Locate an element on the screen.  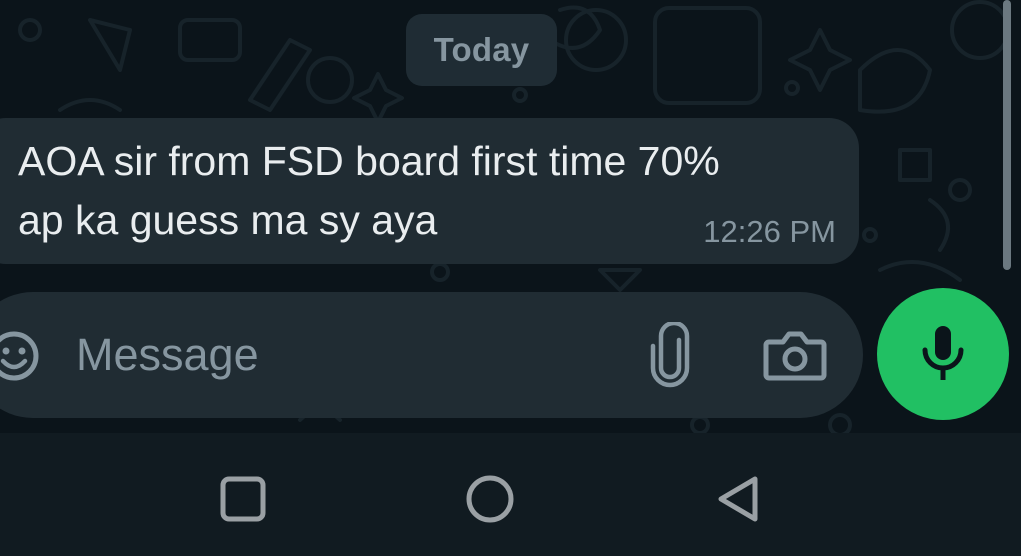
voice-record-button is located at coordinates (943, 354).